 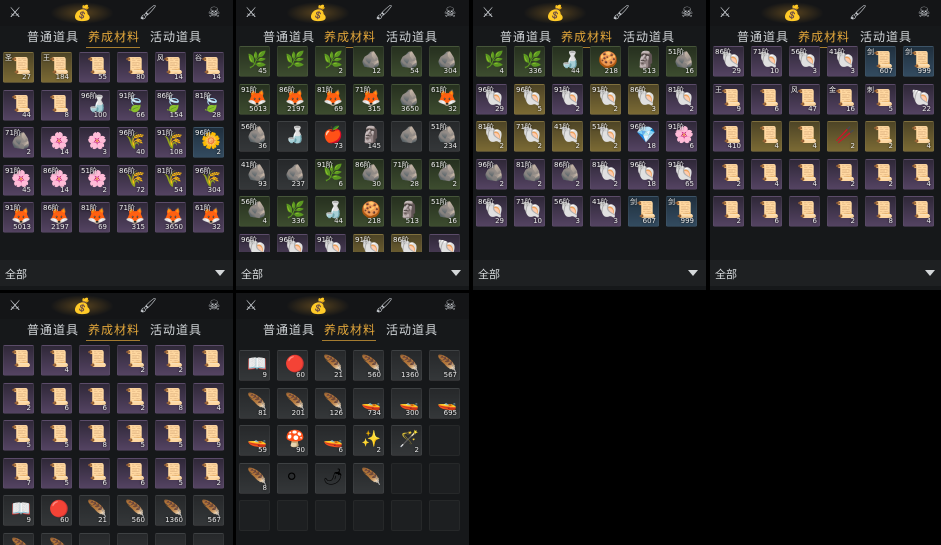 What do you see at coordinates (56, 67) in the screenshot?
I see `item-slot: 📜 王 184` at bounding box center [56, 67].